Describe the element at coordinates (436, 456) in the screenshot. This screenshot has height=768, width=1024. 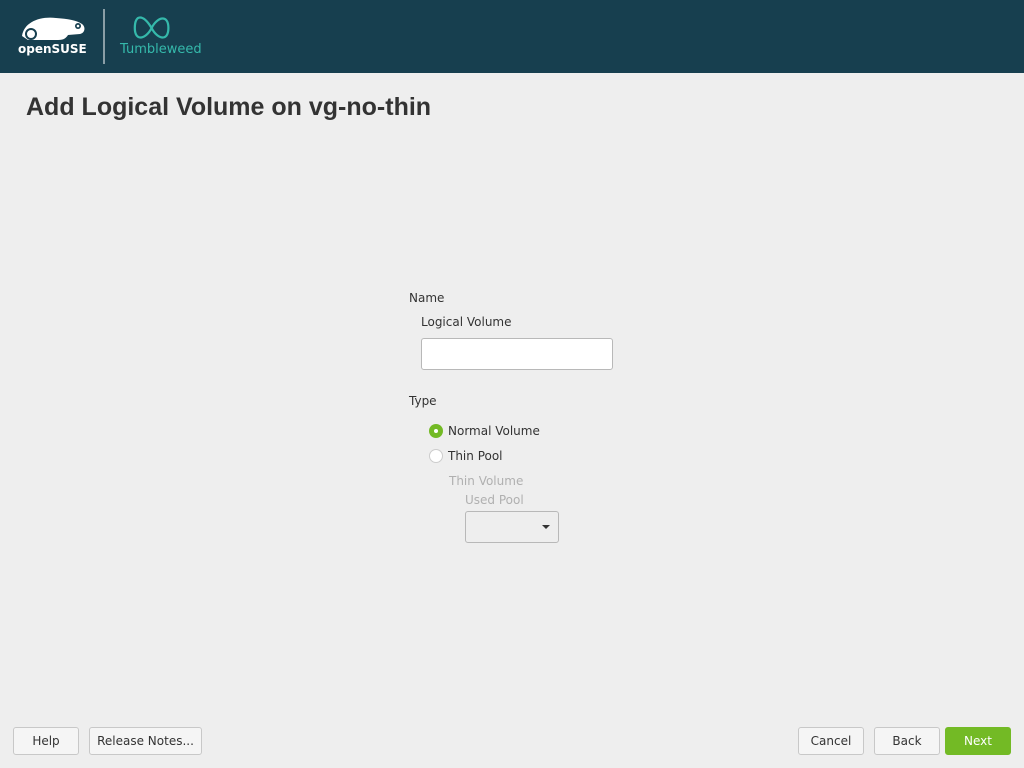
I see `thin-pool-radio` at that location.